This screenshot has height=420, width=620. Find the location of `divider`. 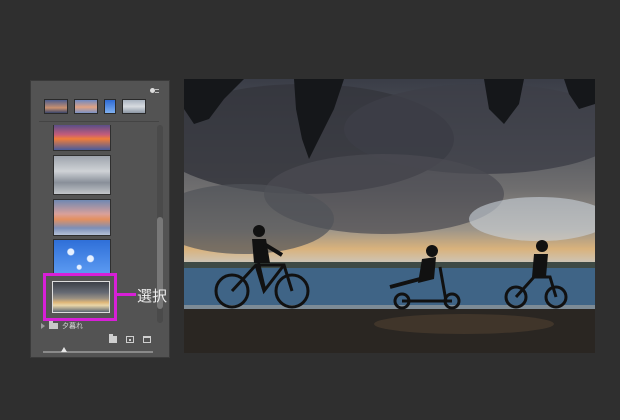

divider is located at coordinates (99, 121).